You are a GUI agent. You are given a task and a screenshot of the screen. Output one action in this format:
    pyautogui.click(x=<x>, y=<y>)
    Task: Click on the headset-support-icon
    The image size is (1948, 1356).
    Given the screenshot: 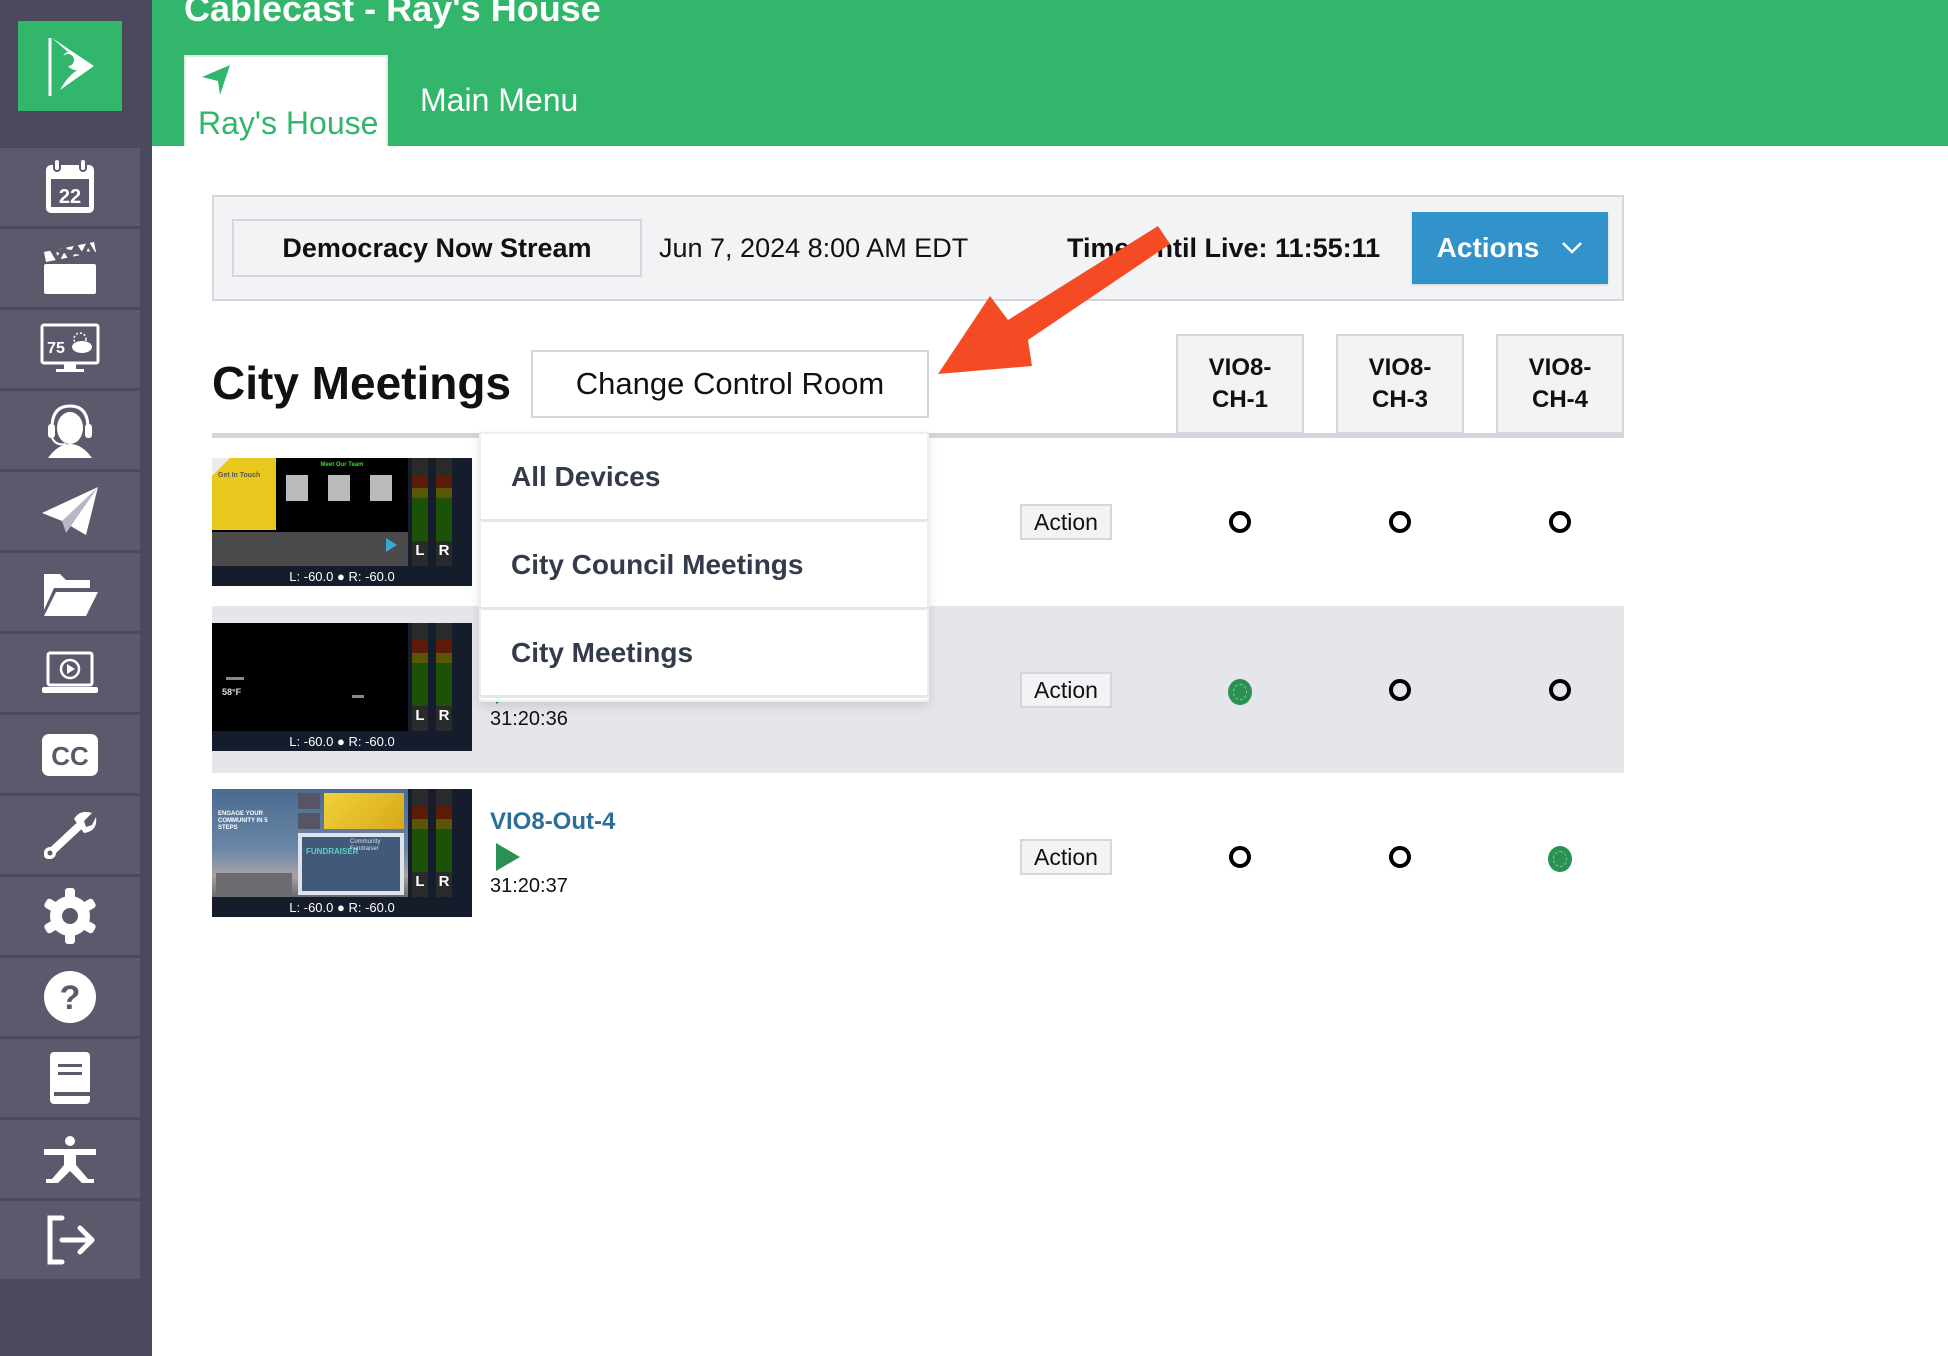 What is the action you would take?
    pyautogui.click(x=70, y=431)
    